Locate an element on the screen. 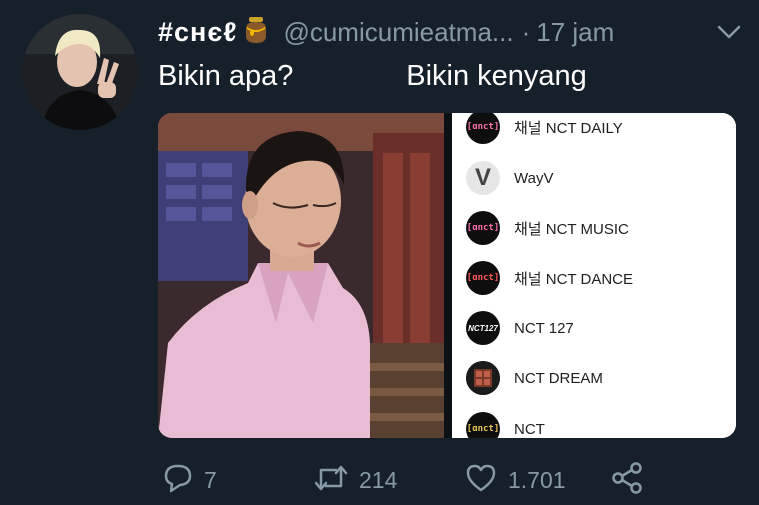  channel-name: 채널 NCT DANCE is located at coordinates (573, 279).